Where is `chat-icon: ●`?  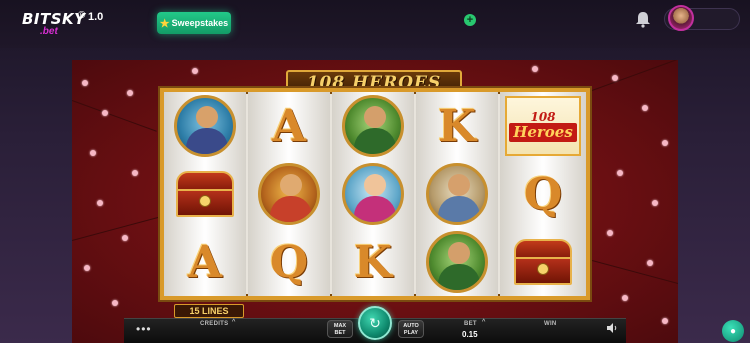
chat-icon: ● is located at coordinates (733, 331).